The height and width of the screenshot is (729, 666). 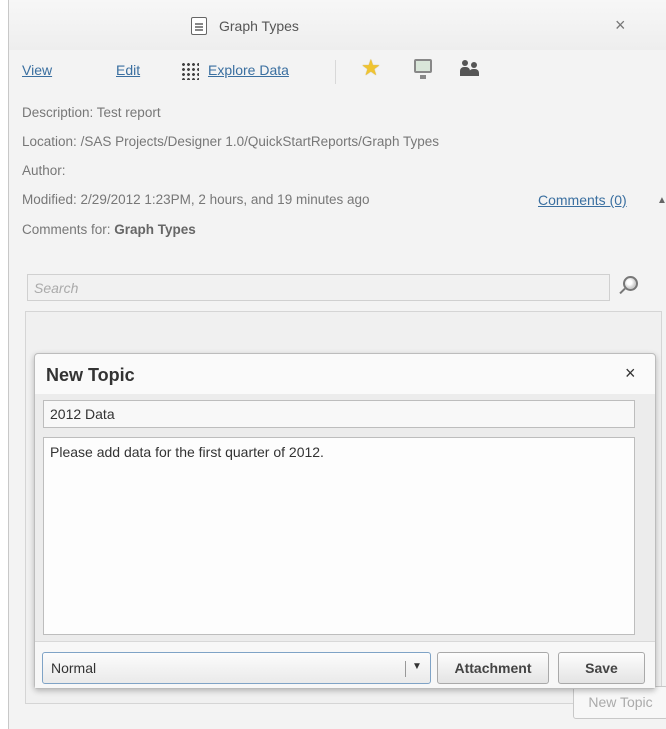 I want to click on search-input, so click(x=318, y=287).